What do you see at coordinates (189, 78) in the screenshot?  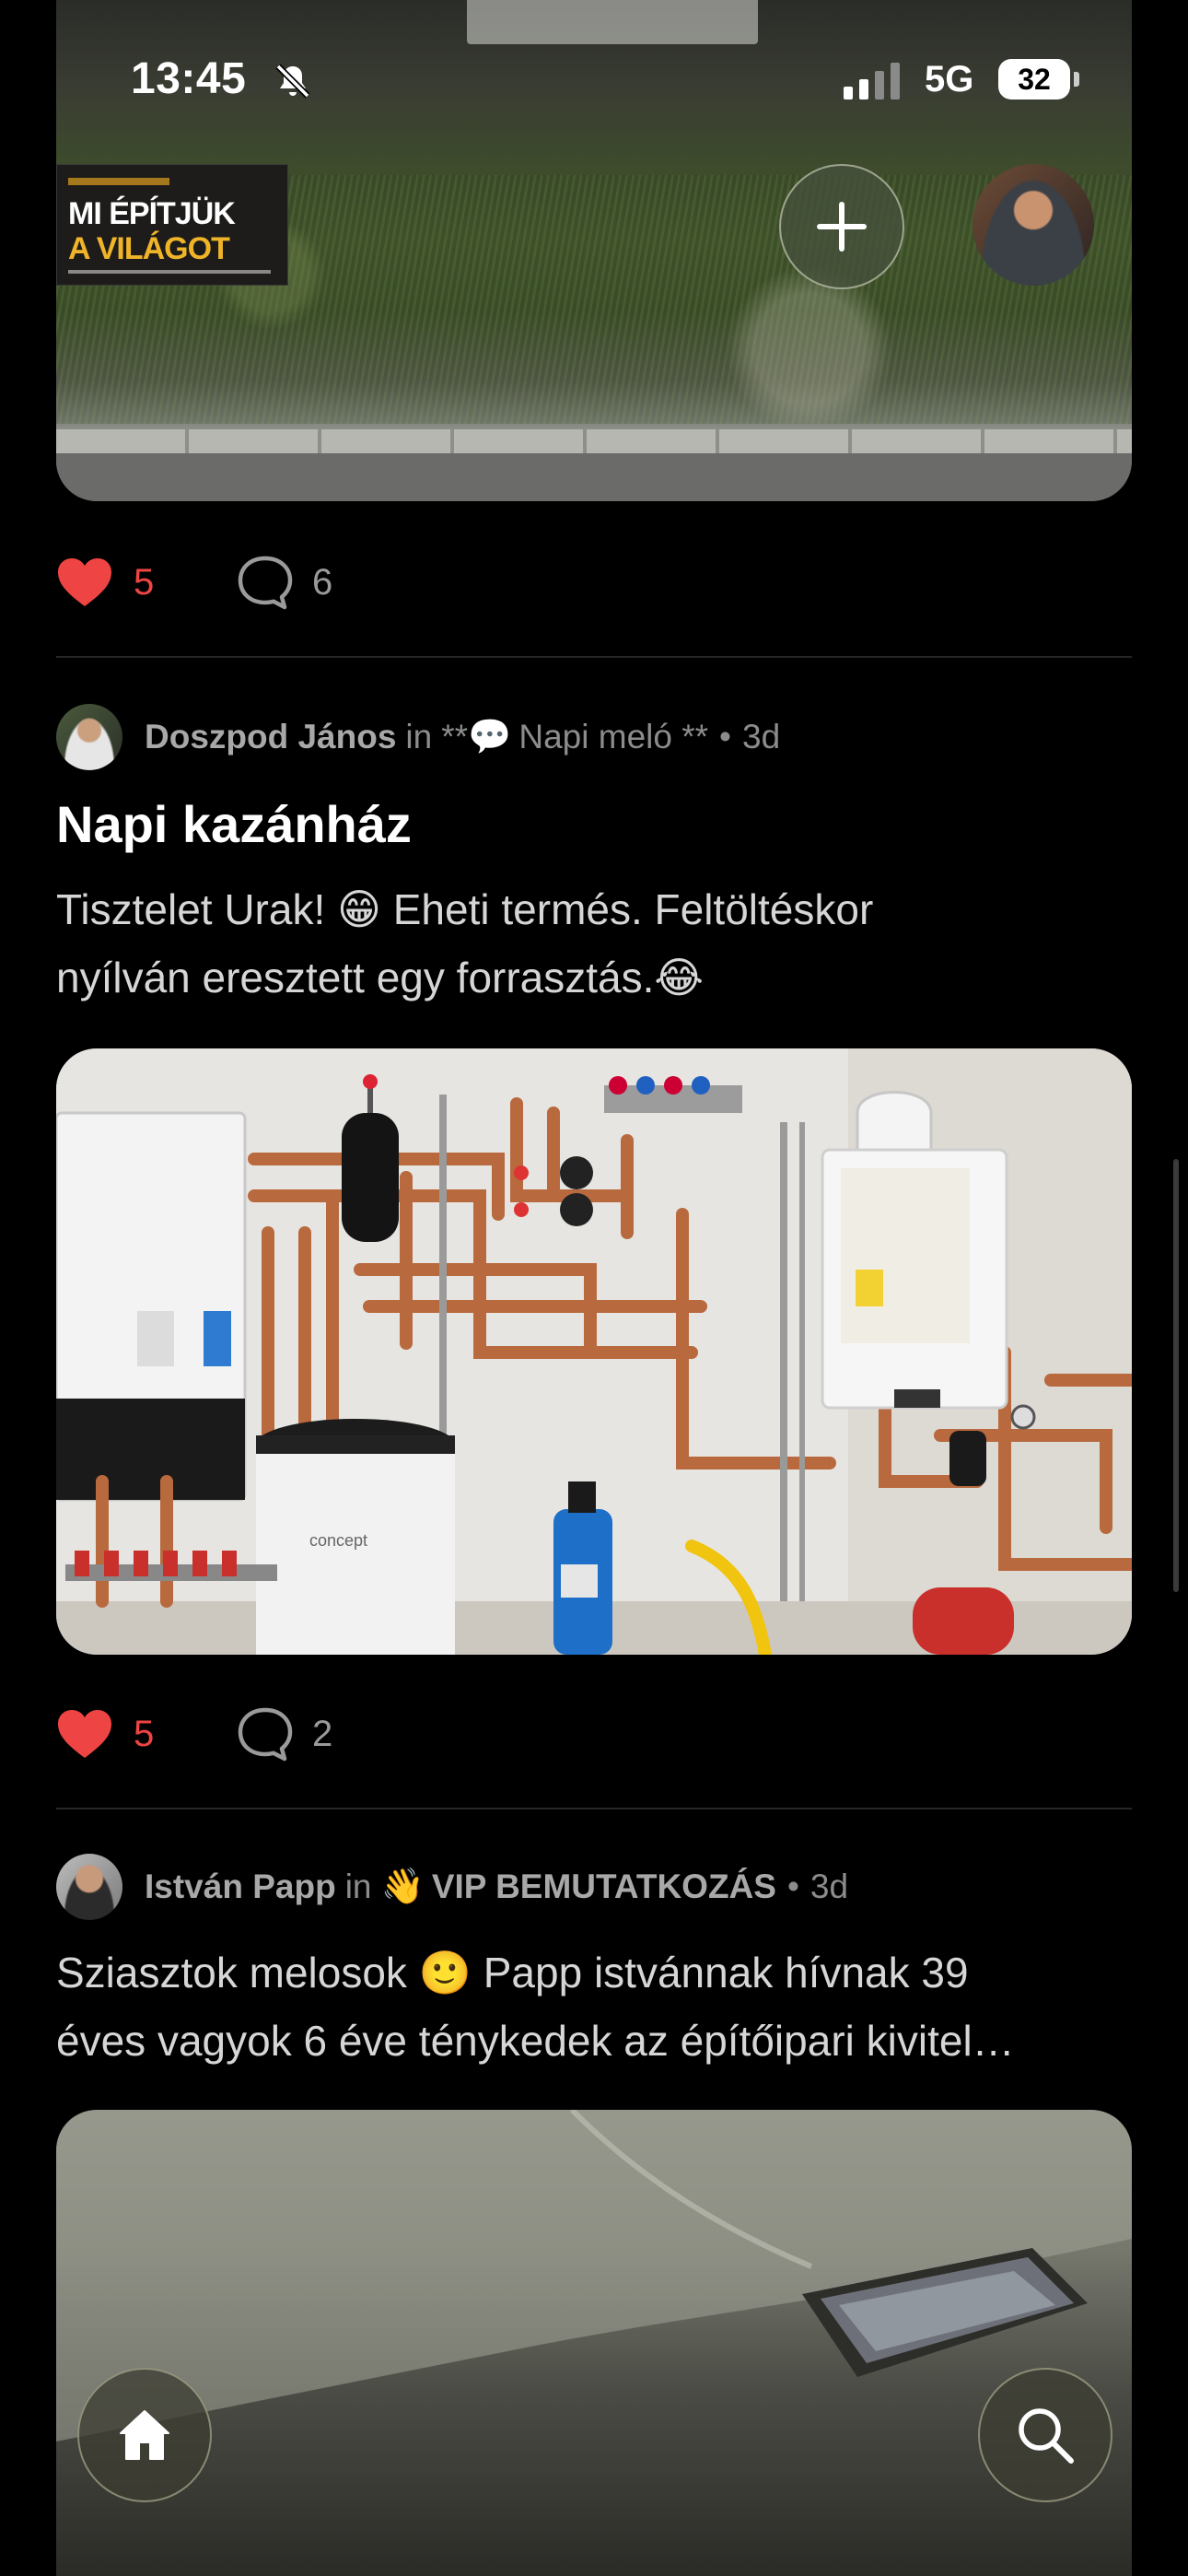 I see `status-time: 13:45` at bounding box center [189, 78].